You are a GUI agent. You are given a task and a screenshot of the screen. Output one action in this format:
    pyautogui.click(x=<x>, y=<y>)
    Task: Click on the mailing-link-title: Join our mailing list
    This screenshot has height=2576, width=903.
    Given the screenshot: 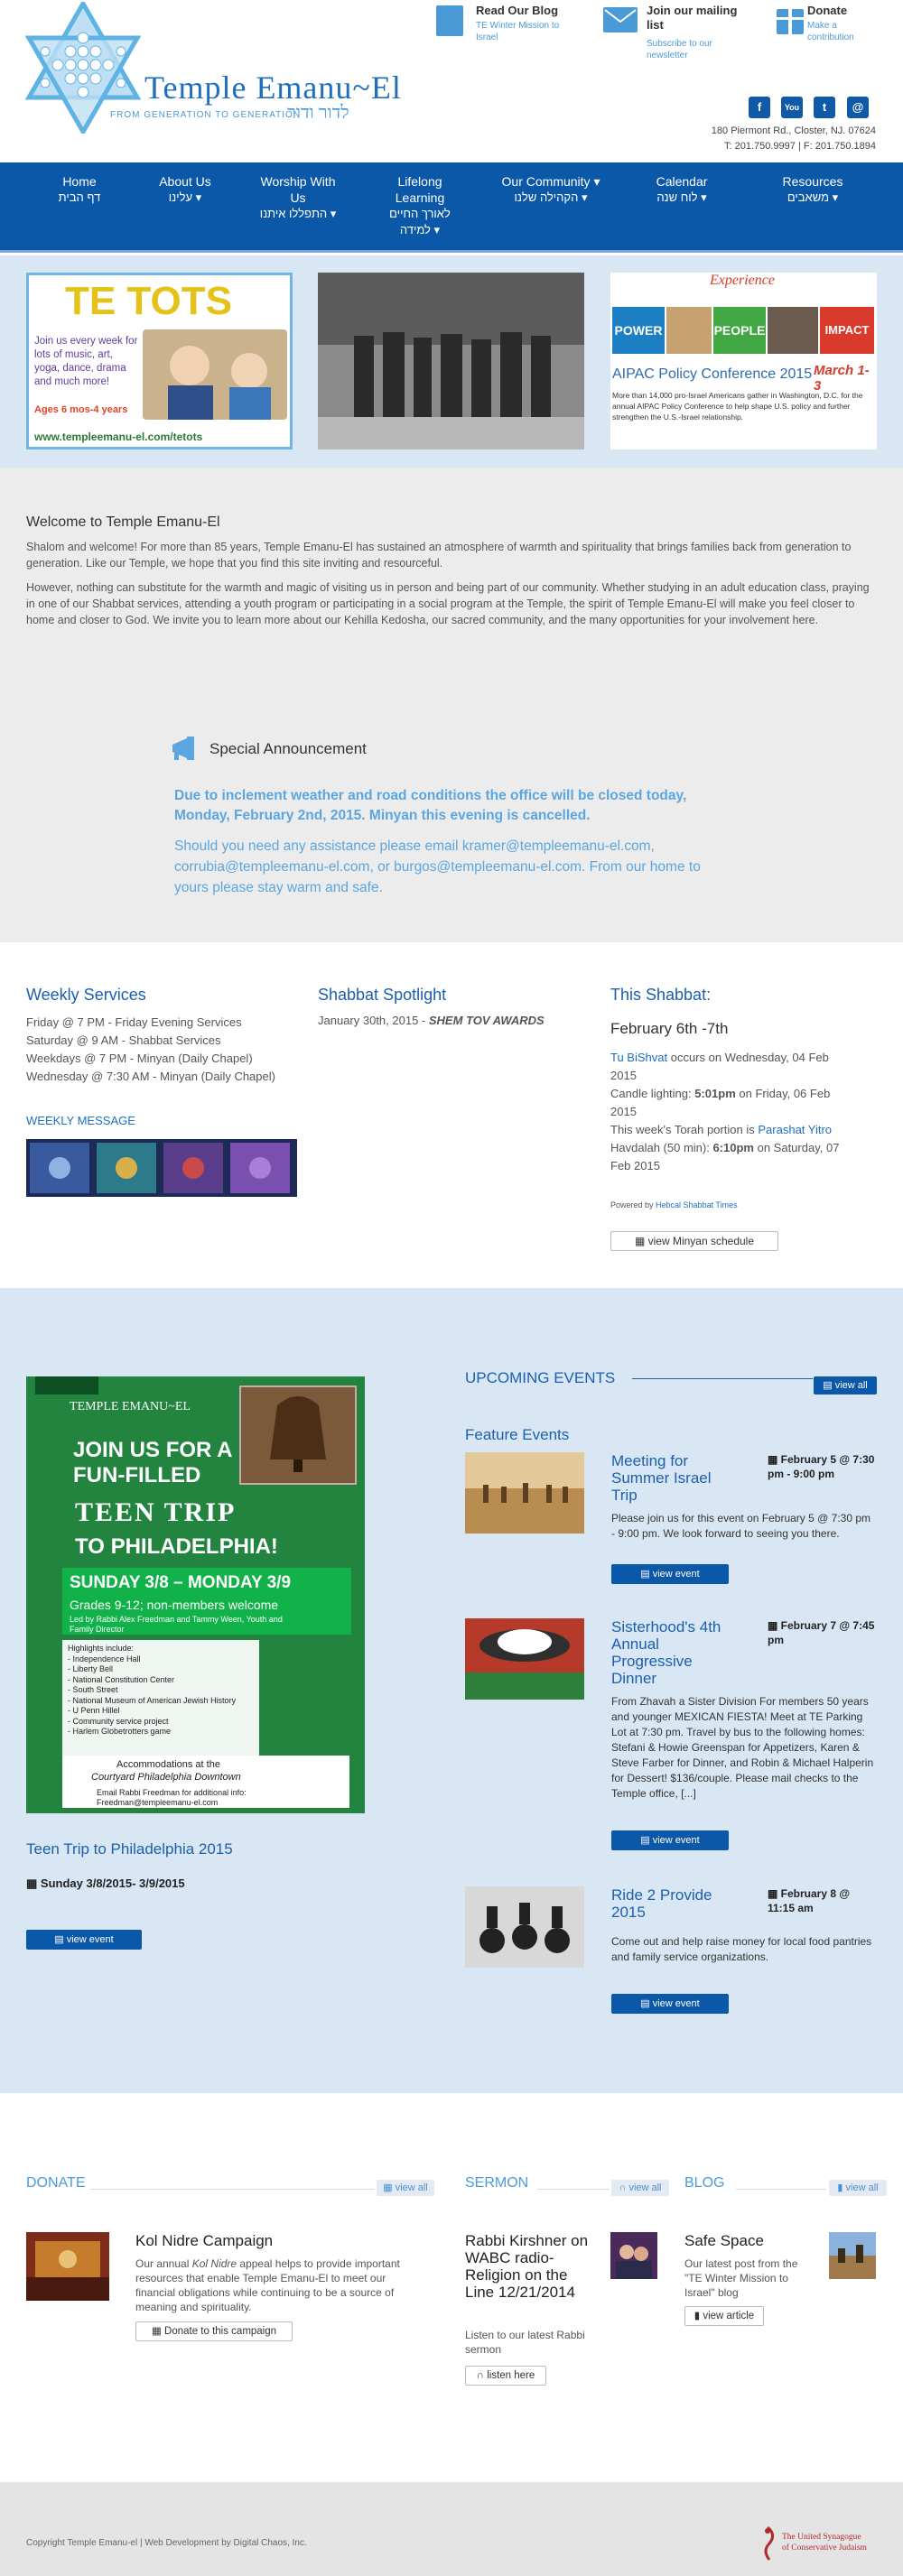 What is the action you would take?
    pyautogui.click(x=692, y=18)
    